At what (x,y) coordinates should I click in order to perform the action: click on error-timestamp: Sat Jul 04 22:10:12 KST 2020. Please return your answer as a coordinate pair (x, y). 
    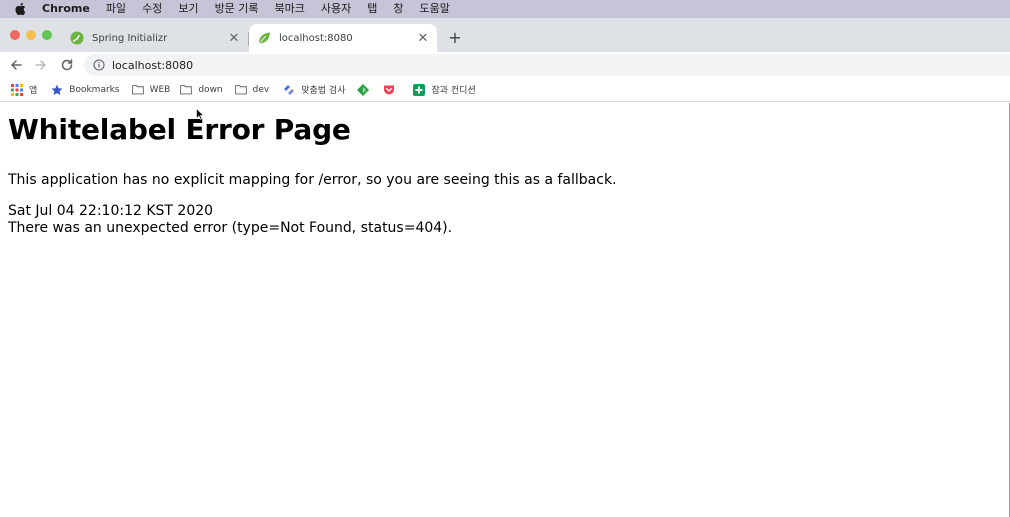
    Looking at the image, I should click on (111, 211).